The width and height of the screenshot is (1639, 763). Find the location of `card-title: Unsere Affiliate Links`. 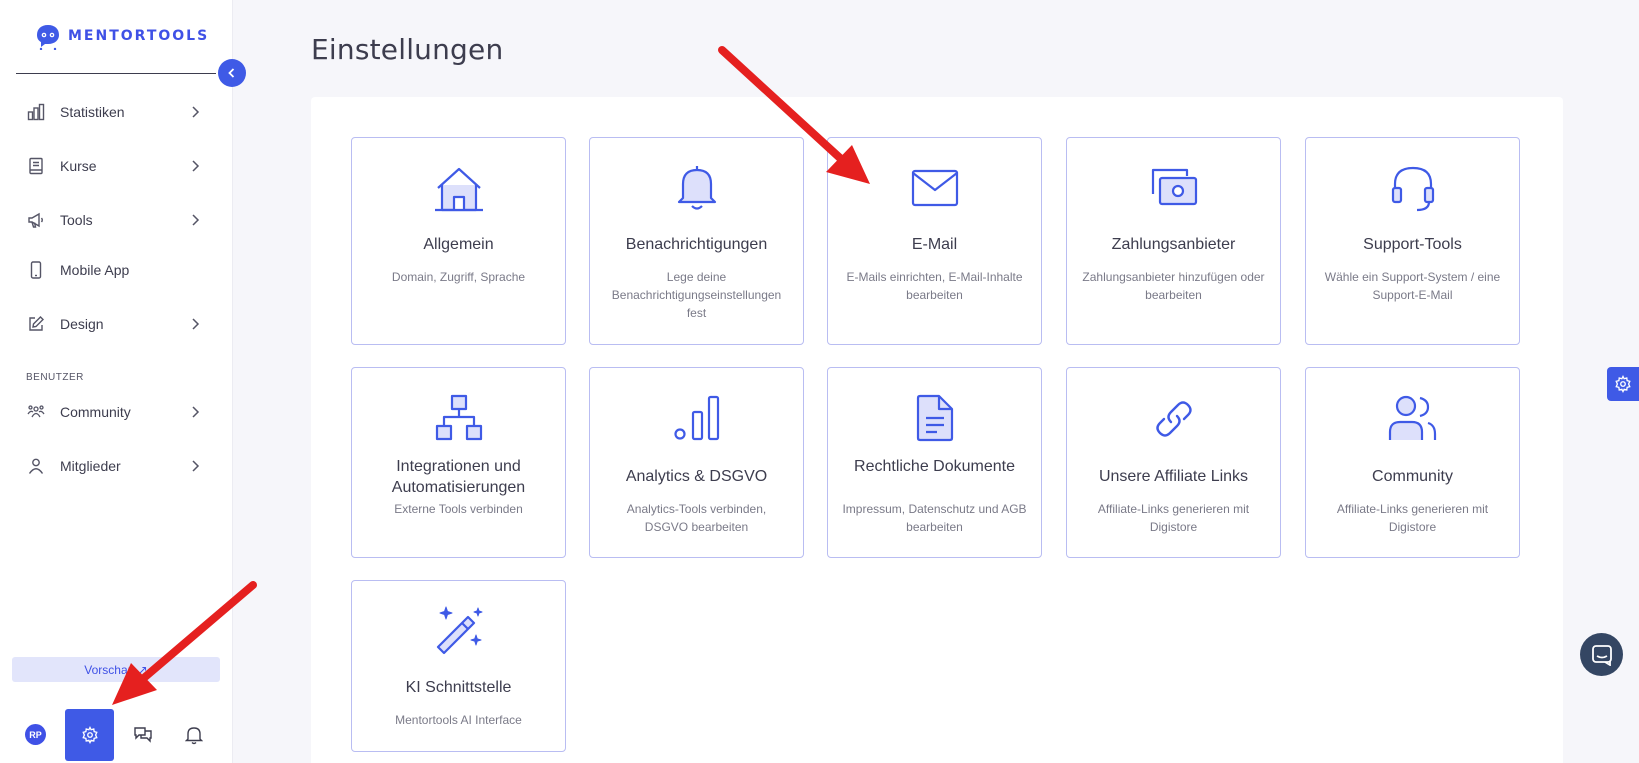

card-title: Unsere Affiliate Links is located at coordinates (1173, 476).